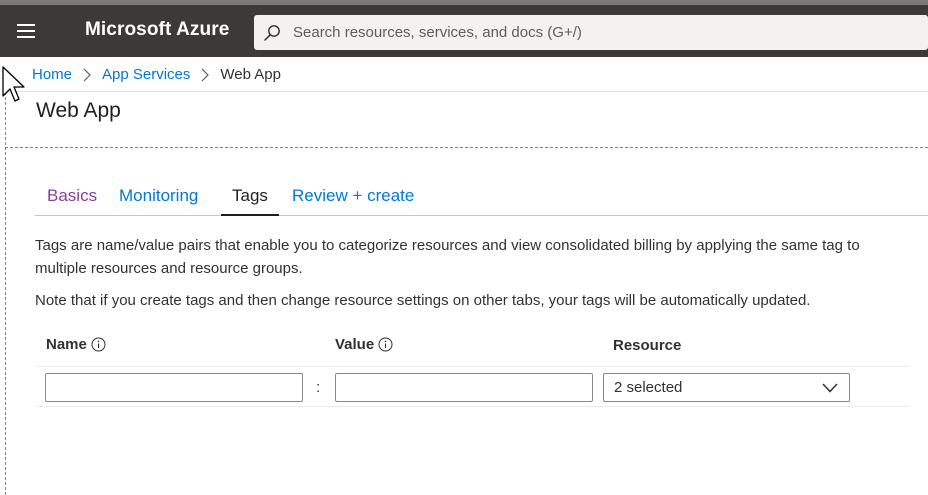  Describe the element at coordinates (353, 200) in the screenshot. I see `tab-review-create: Review + create` at that location.